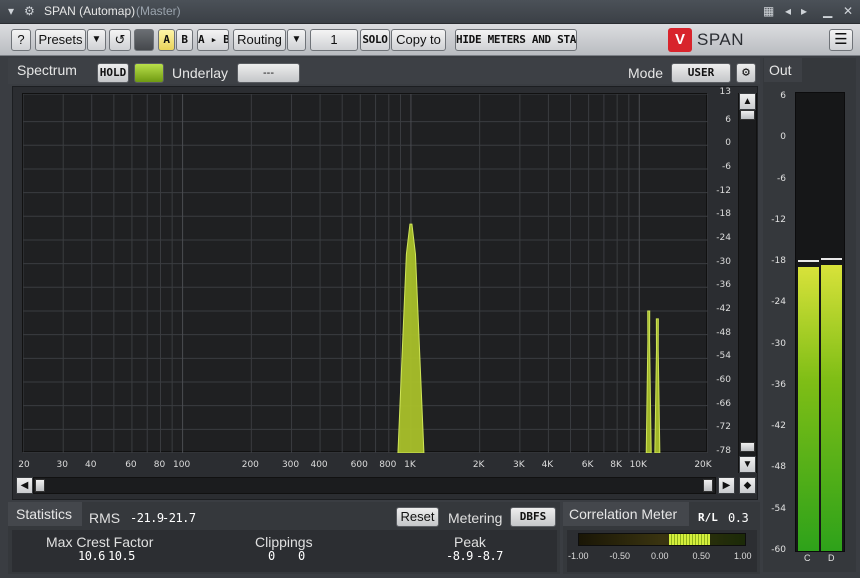 The width and height of the screenshot is (860, 578). What do you see at coordinates (587, 465) in the screenshot?
I see `frequency-tick-label: 6K` at bounding box center [587, 465].